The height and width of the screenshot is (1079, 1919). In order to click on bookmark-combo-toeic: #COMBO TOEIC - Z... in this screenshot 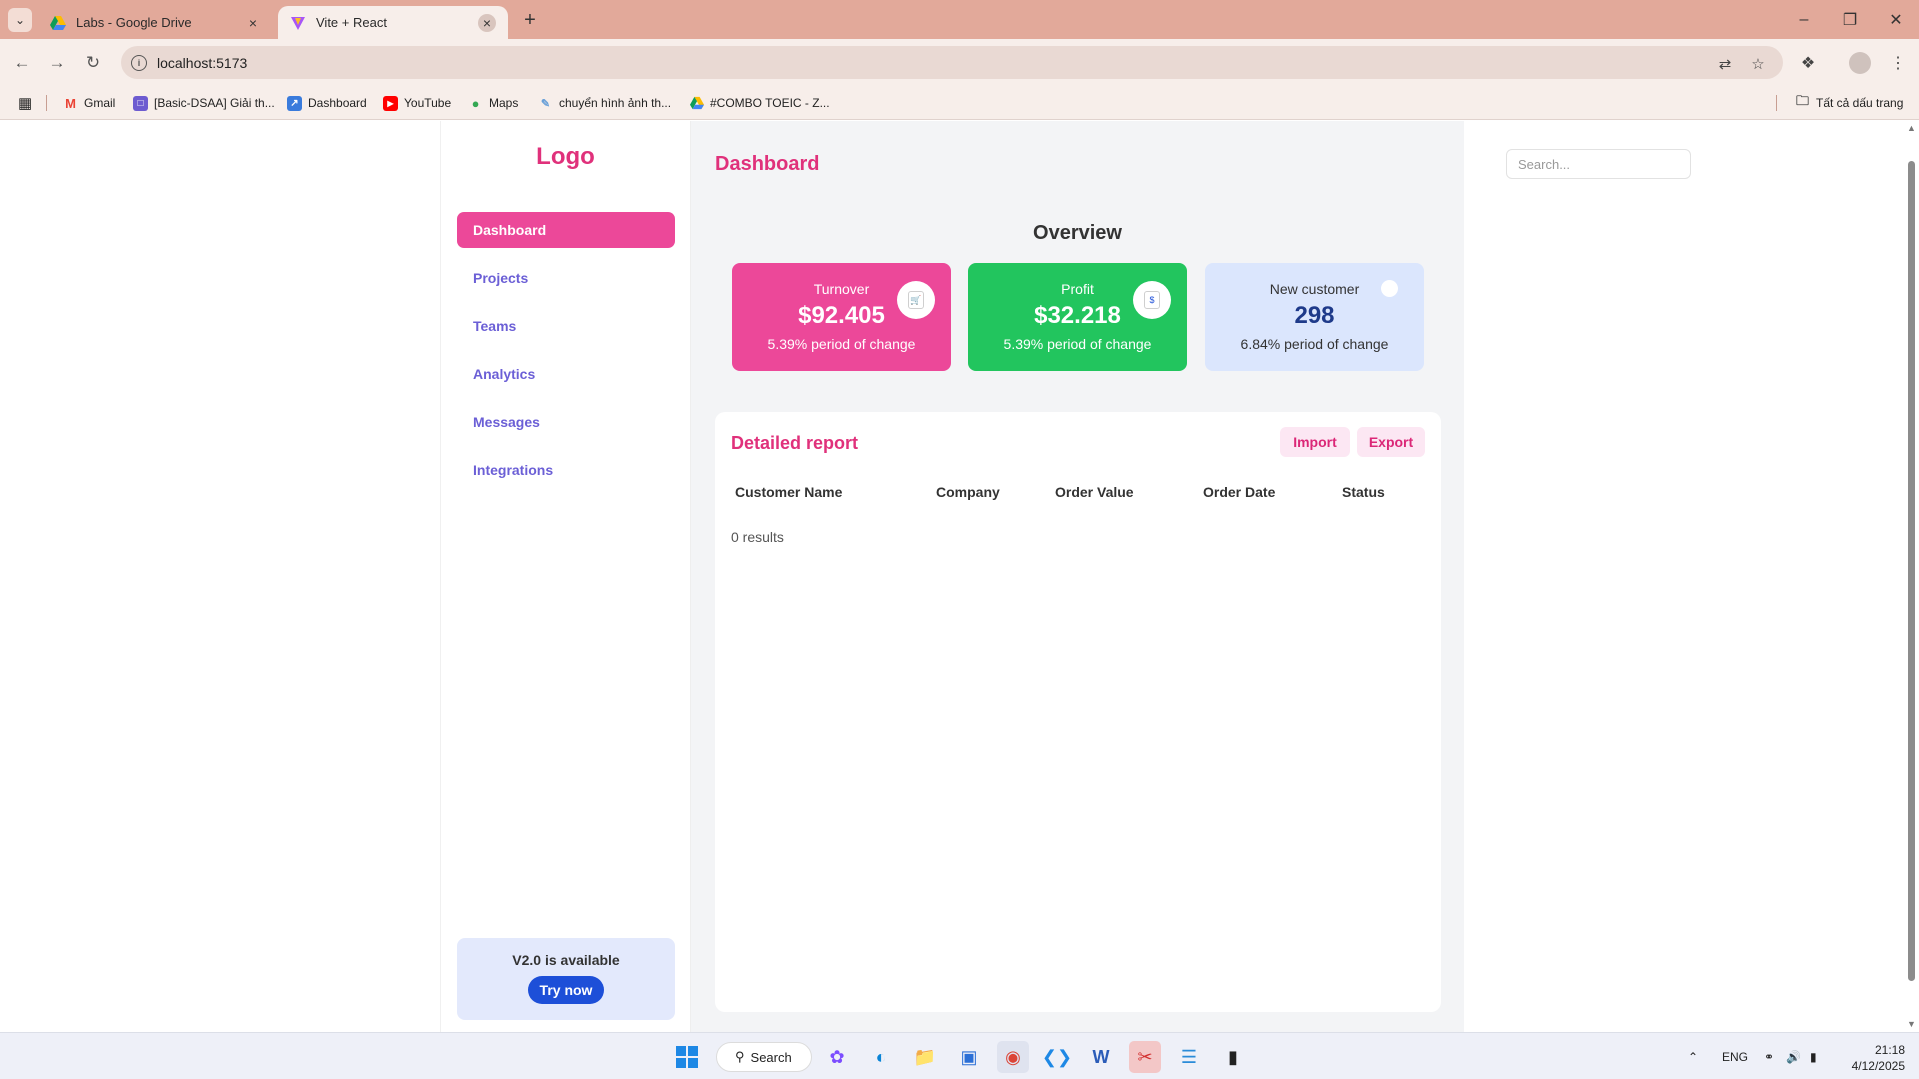, I will do `click(759, 103)`.